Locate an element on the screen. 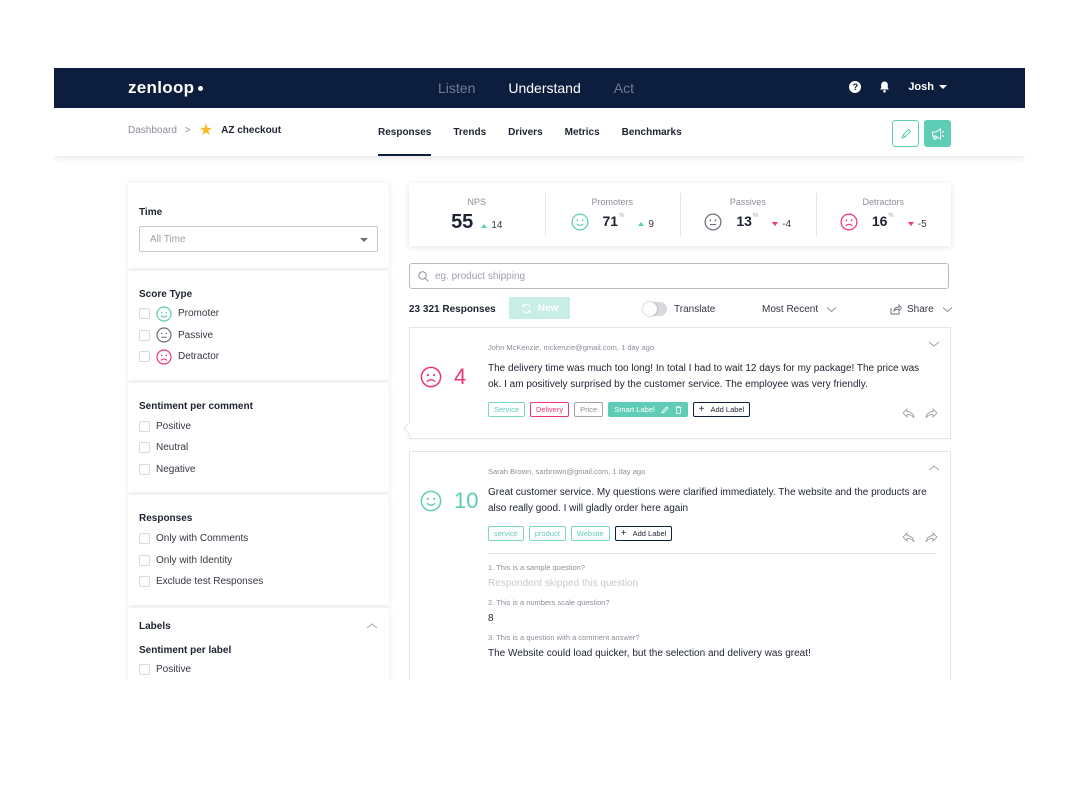 Image resolution: width=1080 pixels, height=786 pixels. filter-sentiment-positive: Positive is located at coordinates (258, 427).